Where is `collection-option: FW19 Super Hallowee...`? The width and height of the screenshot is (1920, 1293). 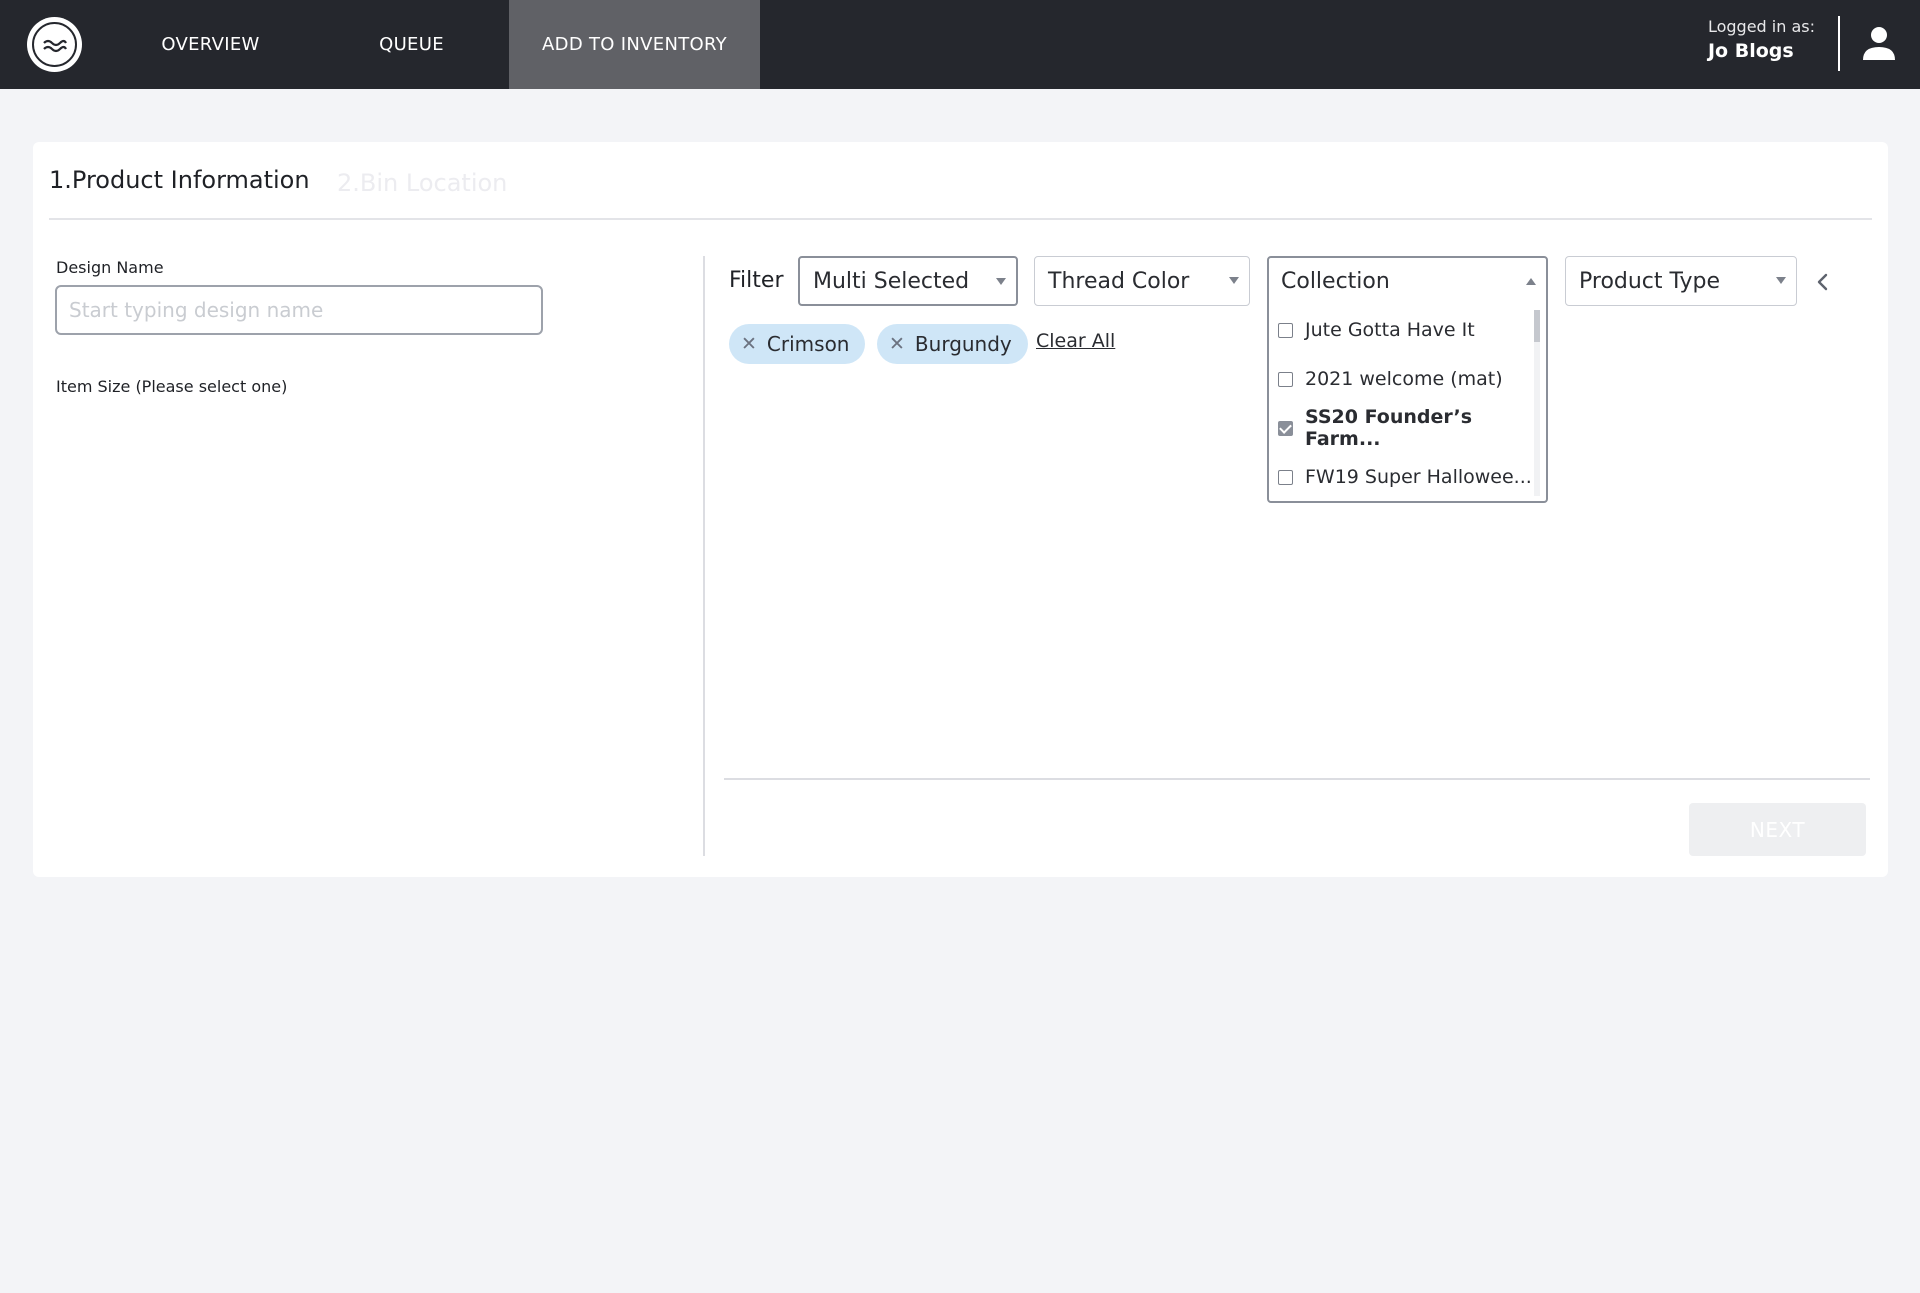 collection-option: FW19 Super Hallowee... is located at coordinates (1405, 477).